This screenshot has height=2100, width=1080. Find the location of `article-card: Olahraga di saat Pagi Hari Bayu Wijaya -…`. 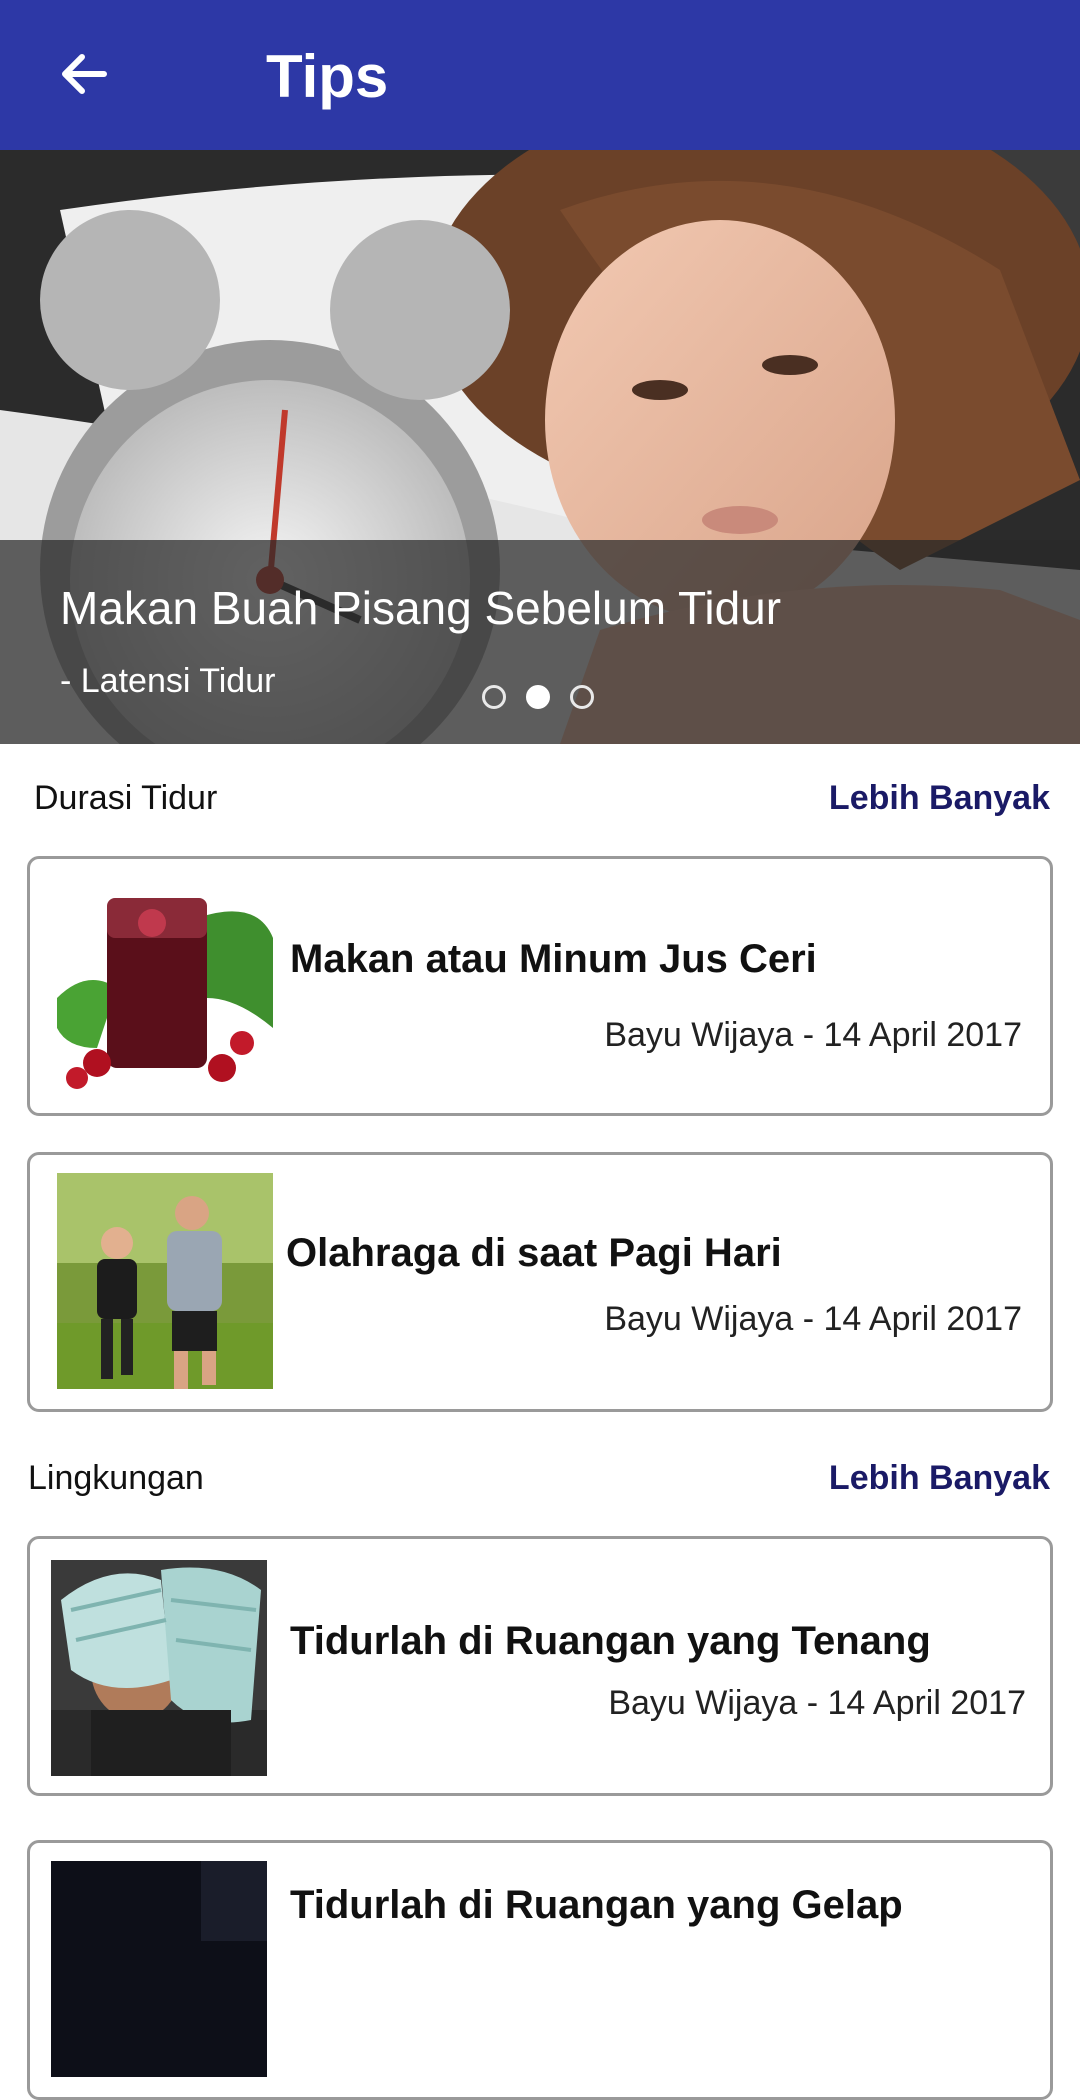

article-card: Olahraga di saat Pagi Hari Bayu Wijaya -… is located at coordinates (540, 1282).